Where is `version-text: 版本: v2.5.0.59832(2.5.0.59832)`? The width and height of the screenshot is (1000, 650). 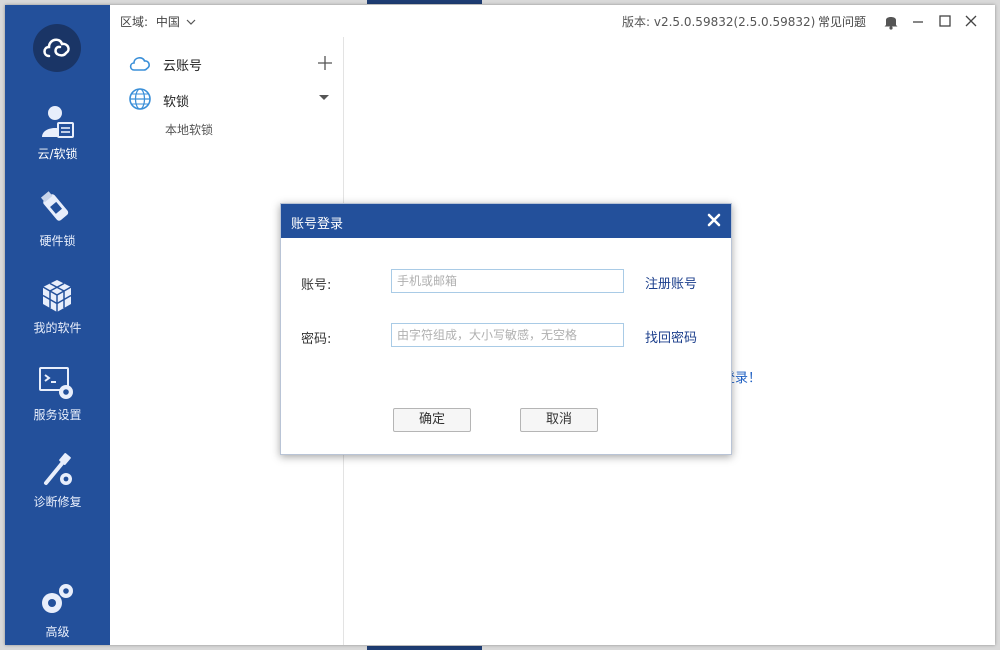
version-text: 版本: v2.5.0.59832(2.5.0.59832) is located at coordinates (719, 22).